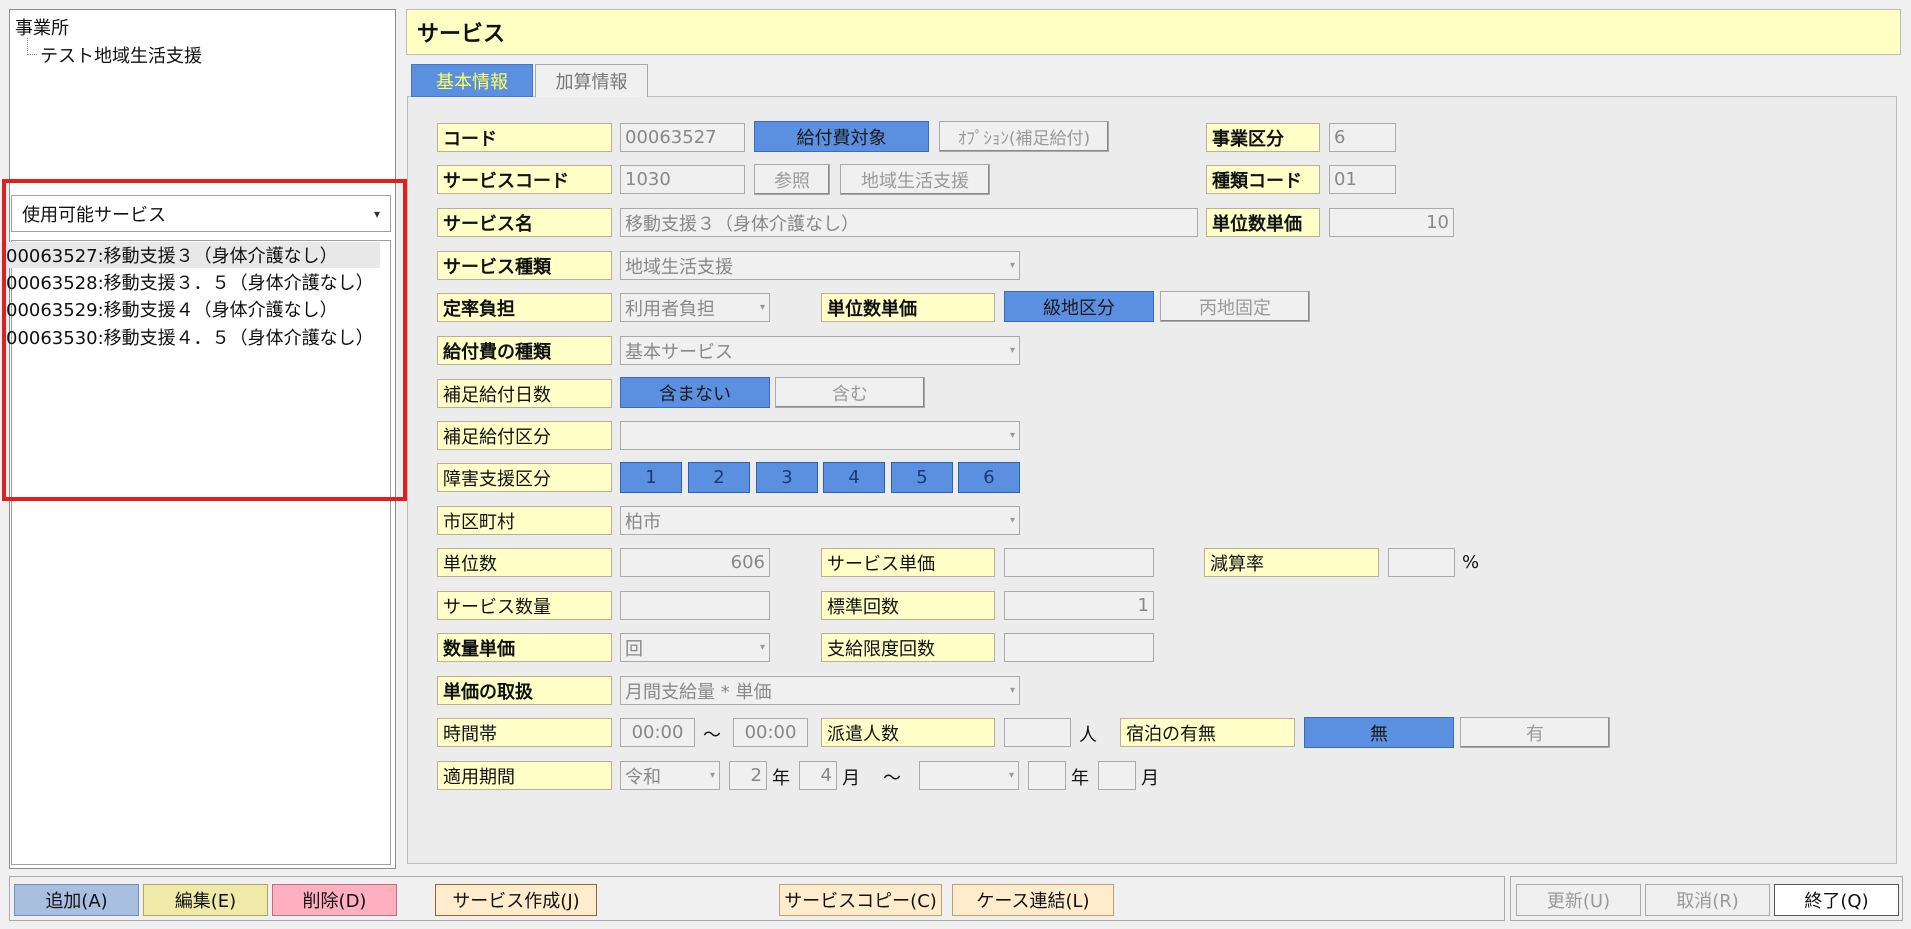 The height and width of the screenshot is (929, 1911). Describe the element at coordinates (524, 307) in the screenshot. I see `teiritsu-label: 定率負担` at that location.